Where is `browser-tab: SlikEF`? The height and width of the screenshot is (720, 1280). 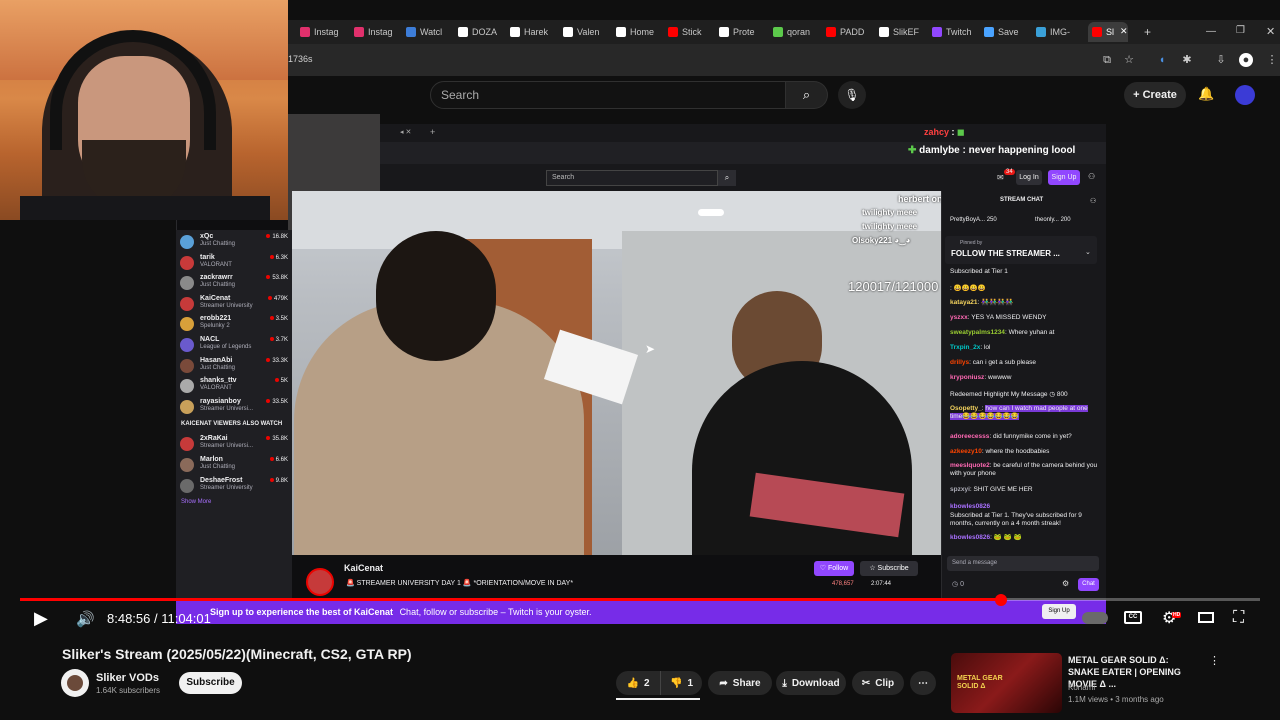
browser-tab: SlikEF is located at coordinates (904, 32).